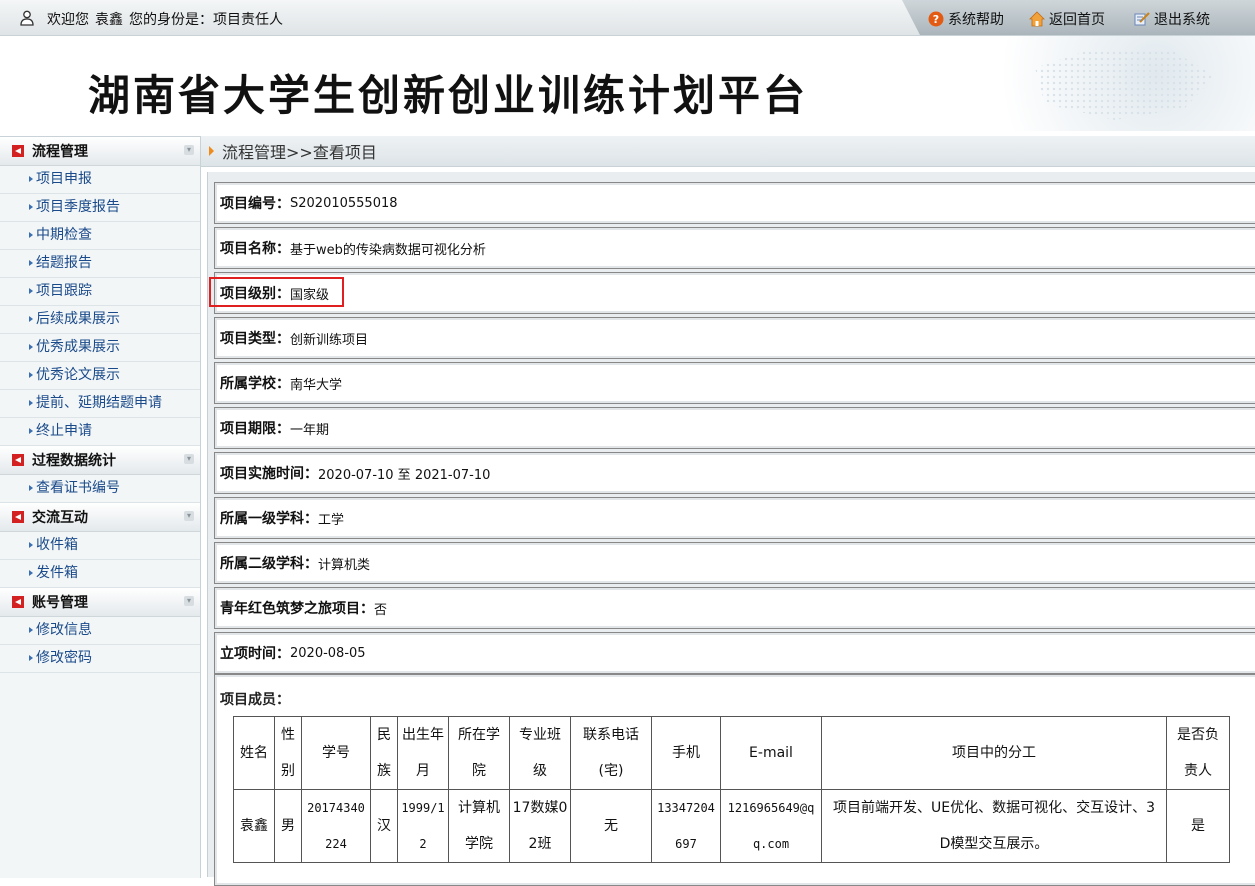 The height and width of the screenshot is (886, 1255). Describe the element at coordinates (686, 826) in the screenshot. I see `cell-mobile: 13347204 697` at that location.